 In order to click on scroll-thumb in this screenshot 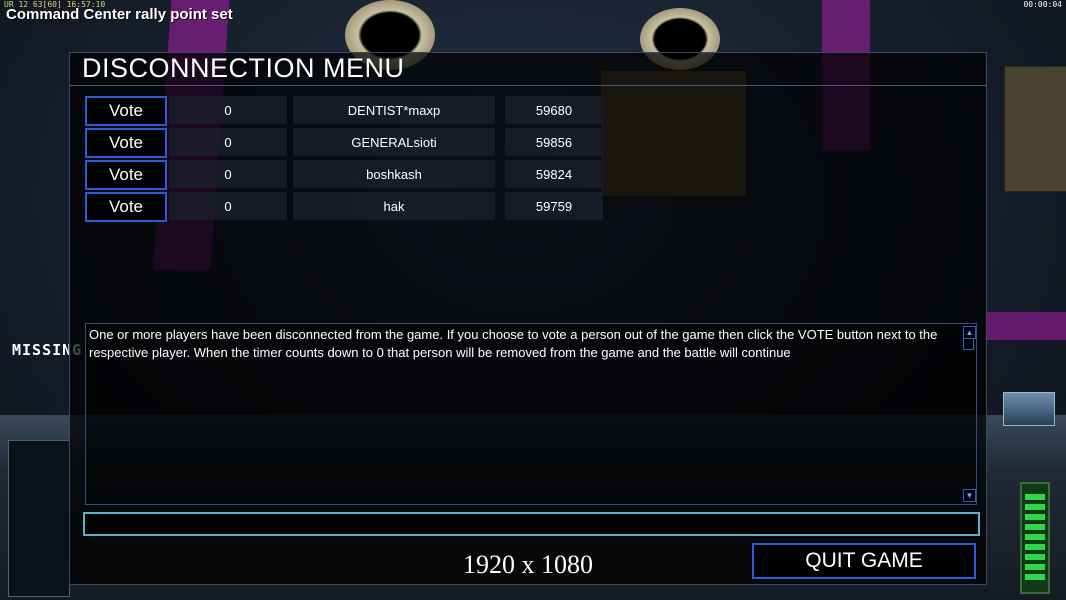, I will do `click(968, 344)`.